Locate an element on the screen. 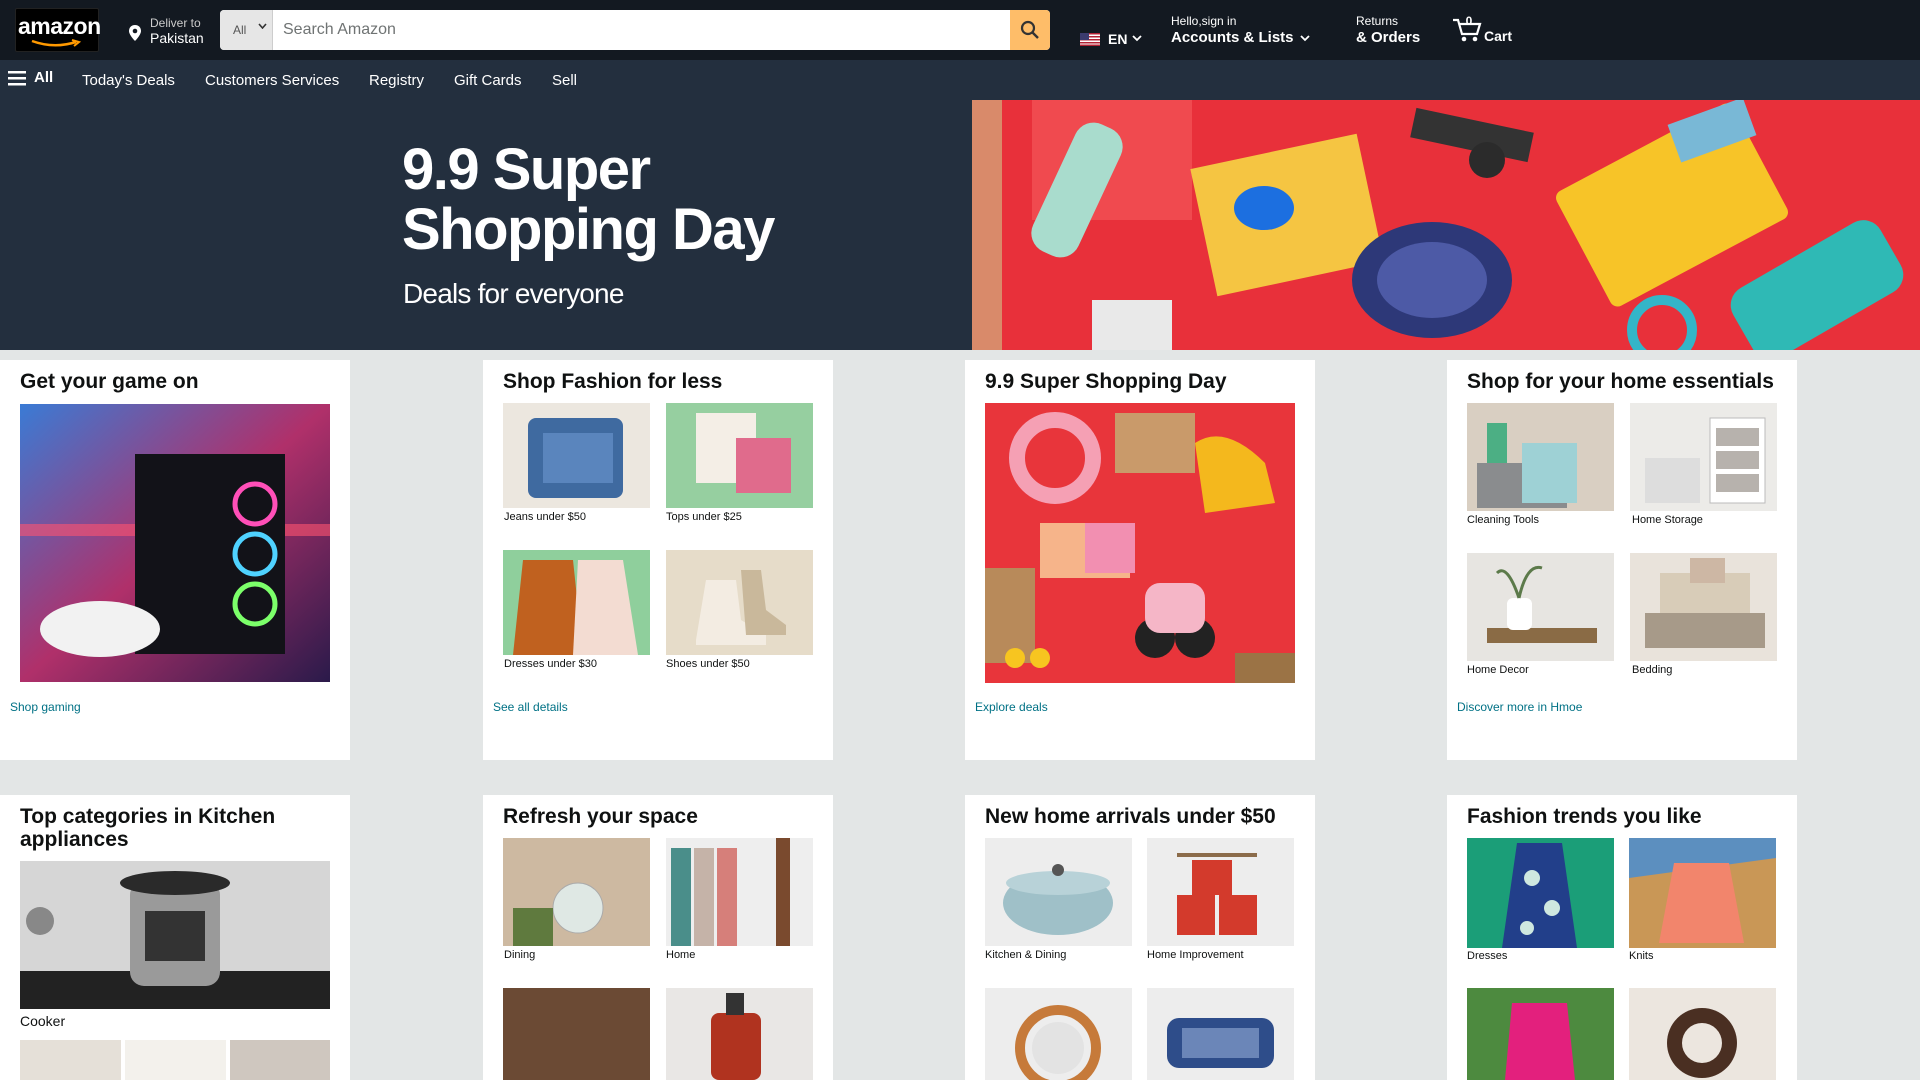  super-shopping-day-image is located at coordinates (1140, 543).